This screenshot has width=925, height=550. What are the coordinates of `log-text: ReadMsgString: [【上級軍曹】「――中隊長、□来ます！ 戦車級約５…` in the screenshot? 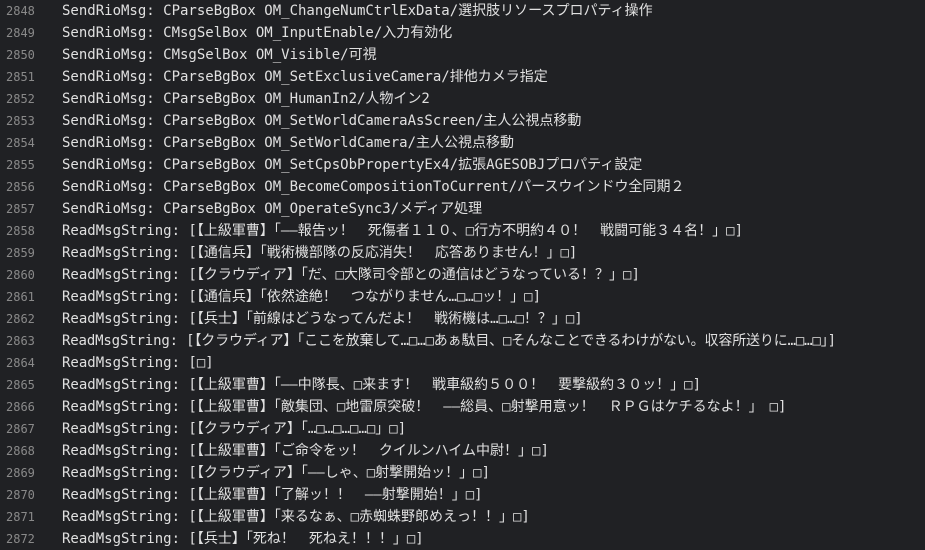 It's located at (382, 385).